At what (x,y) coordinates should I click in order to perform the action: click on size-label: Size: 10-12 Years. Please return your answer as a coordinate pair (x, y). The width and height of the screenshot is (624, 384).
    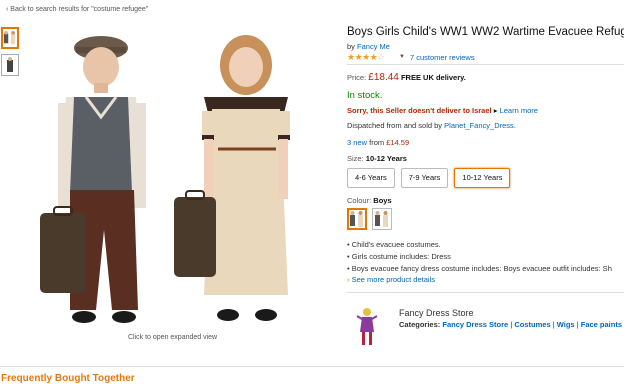
    Looking at the image, I should click on (377, 158).